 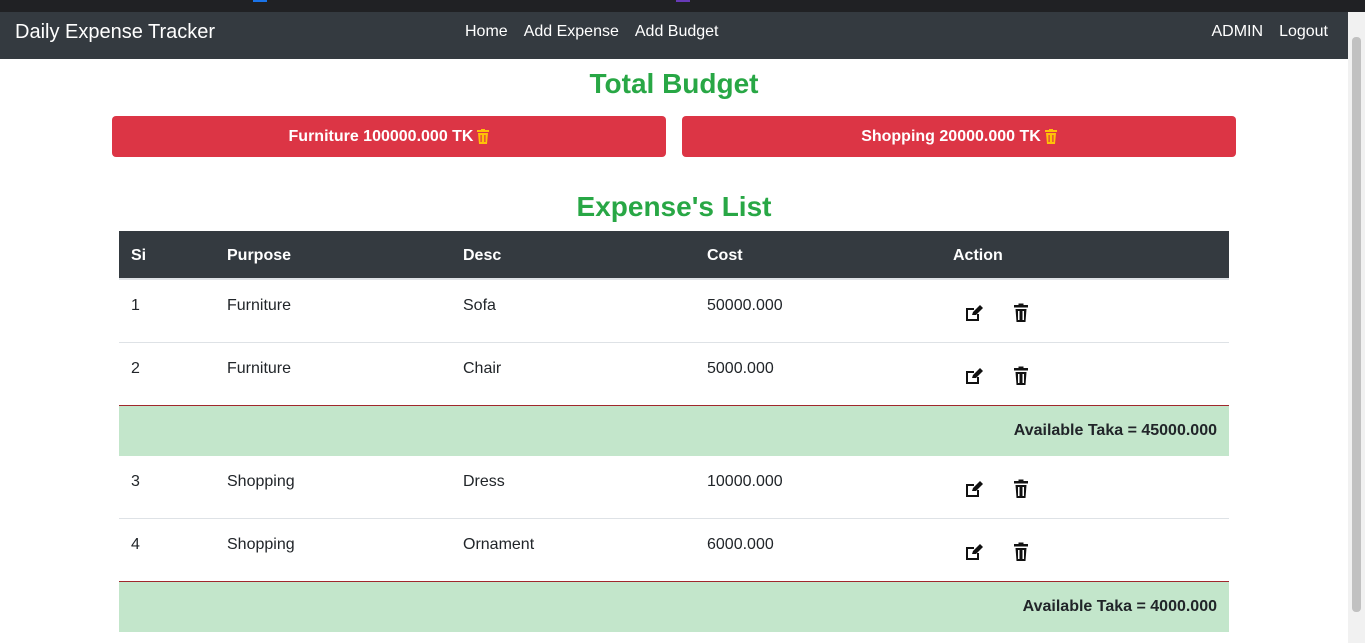 What do you see at coordinates (1270, 32) in the screenshot?
I see `nav-user-area: ADMIN Logout` at bounding box center [1270, 32].